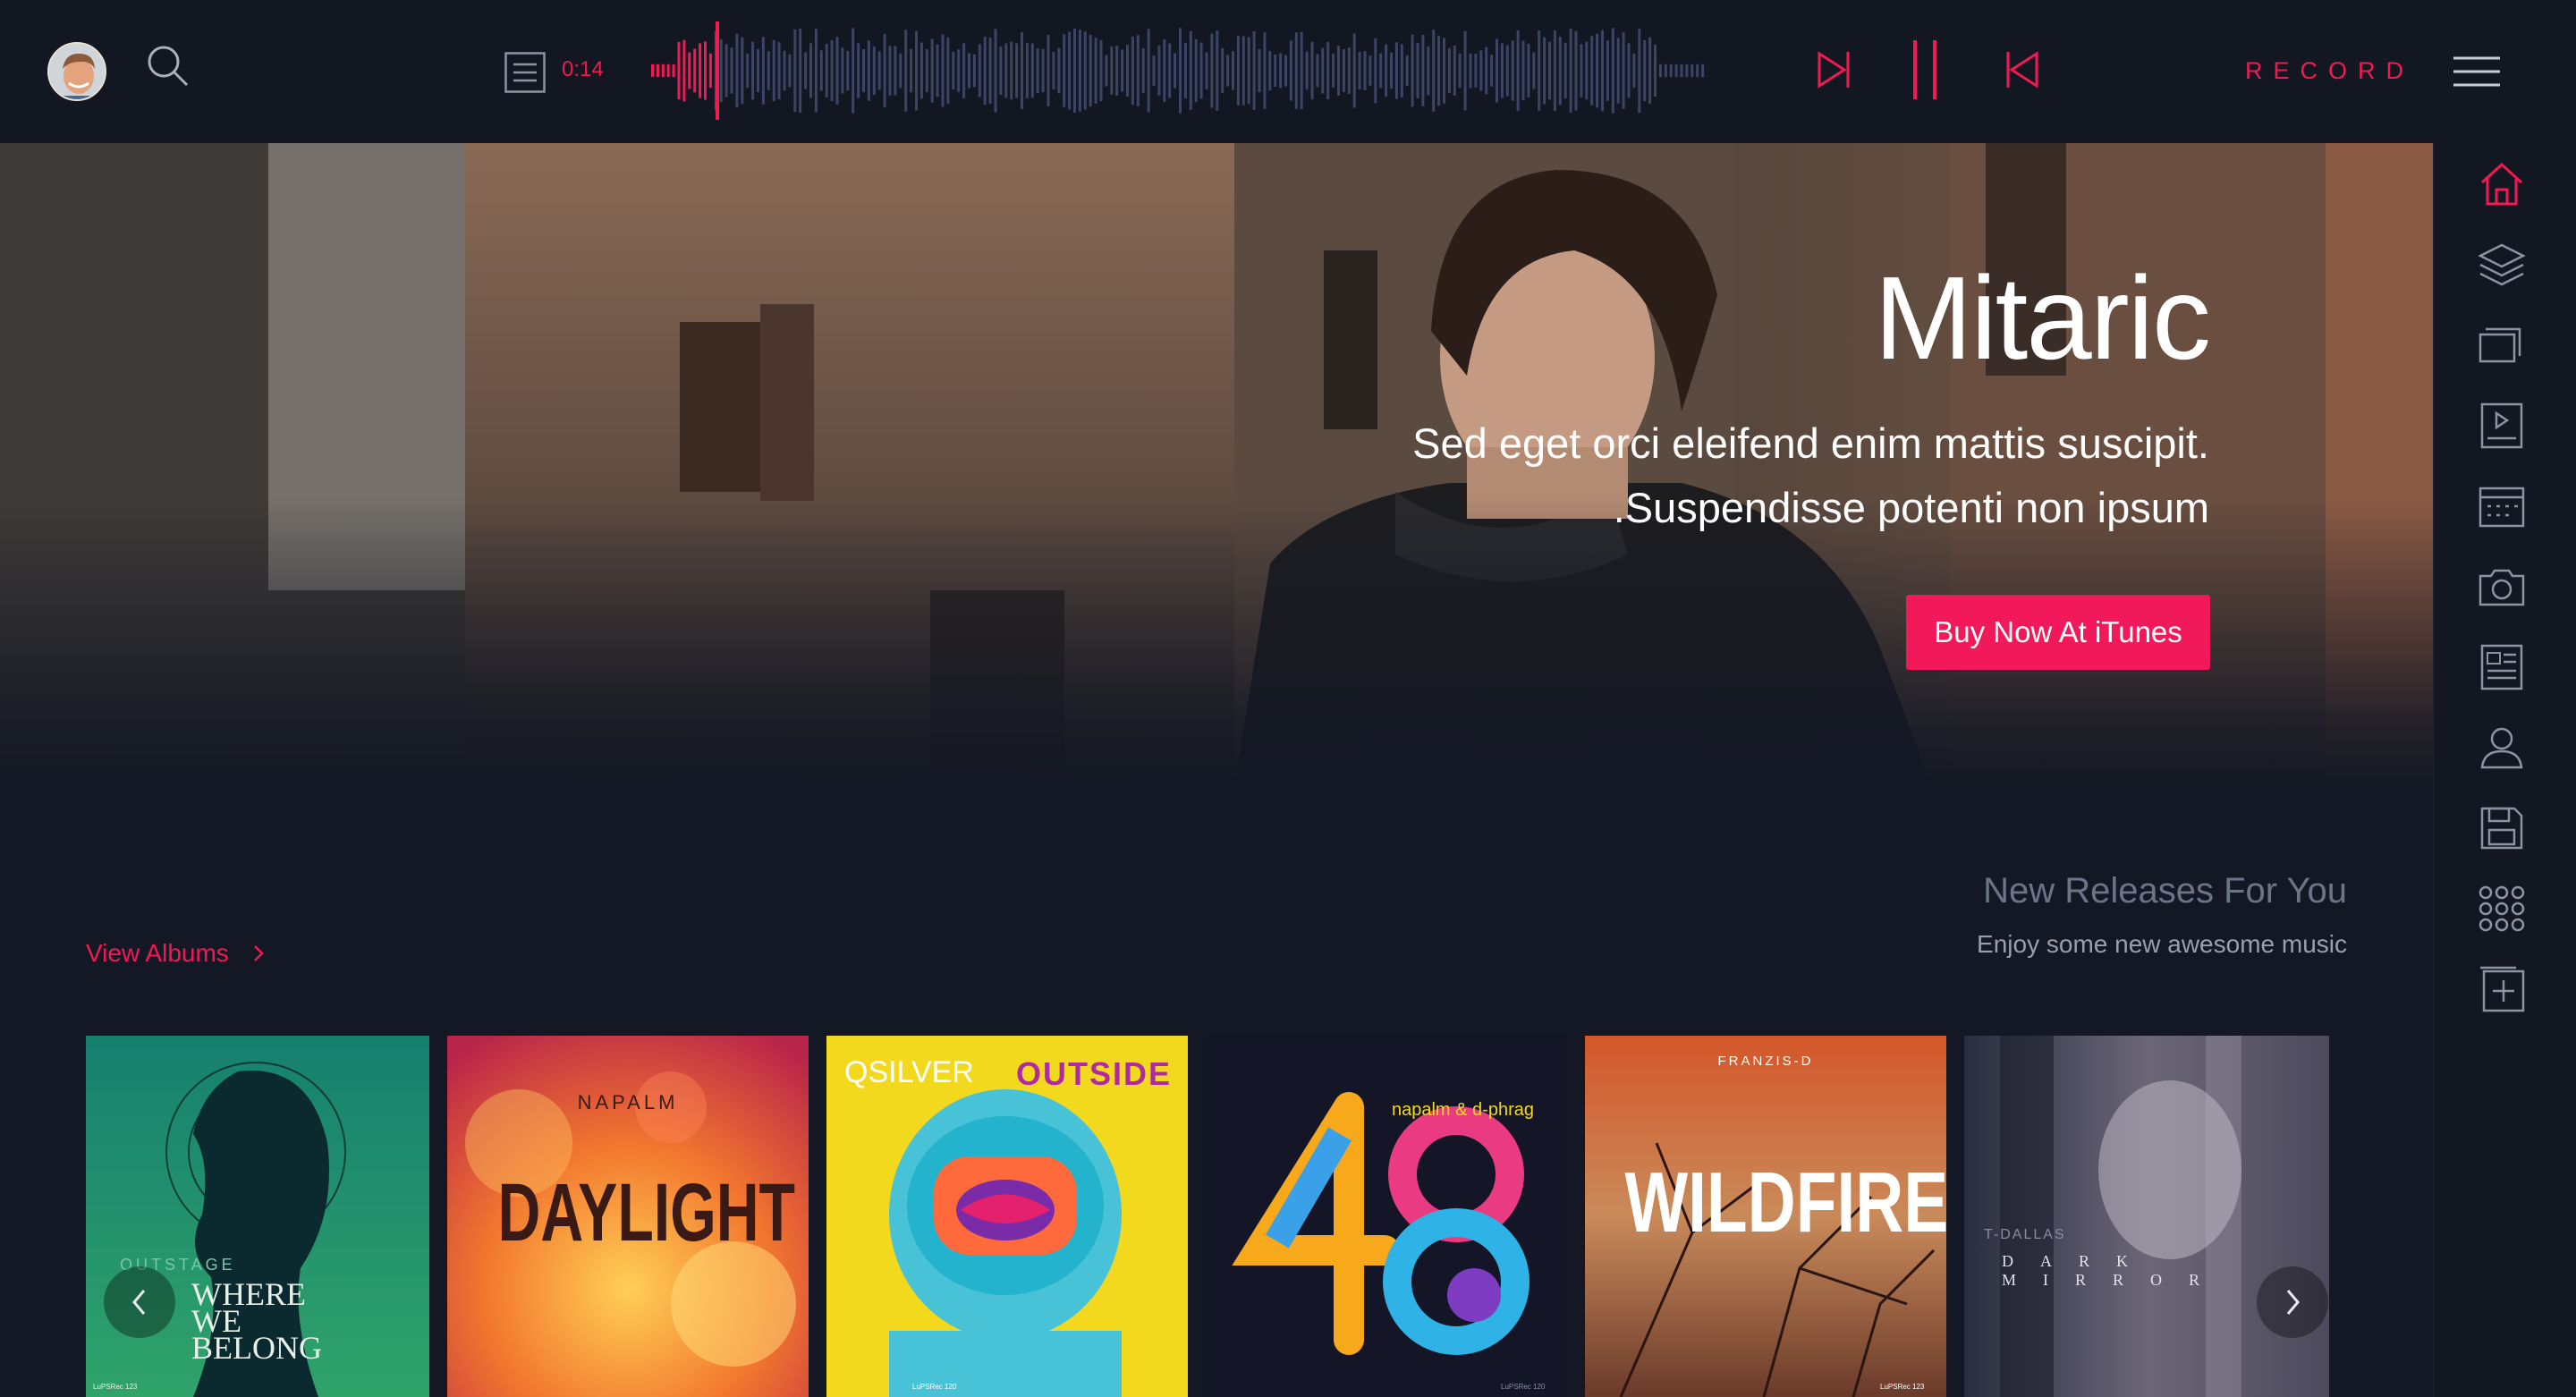 This screenshot has height=1397, width=2576. What do you see at coordinates (717, 70) in the screenshot?
I see `playhead` at bounding box center [717, 70].